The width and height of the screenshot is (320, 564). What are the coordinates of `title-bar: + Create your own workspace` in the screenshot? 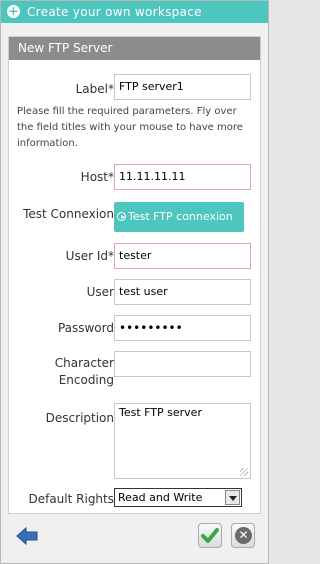 It's located at (134, 12).